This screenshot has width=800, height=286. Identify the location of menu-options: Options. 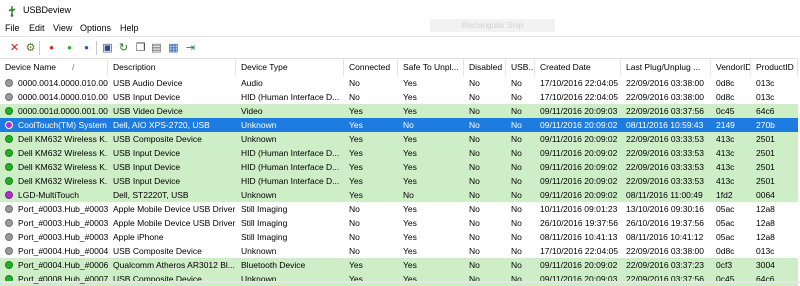
(95, 28).